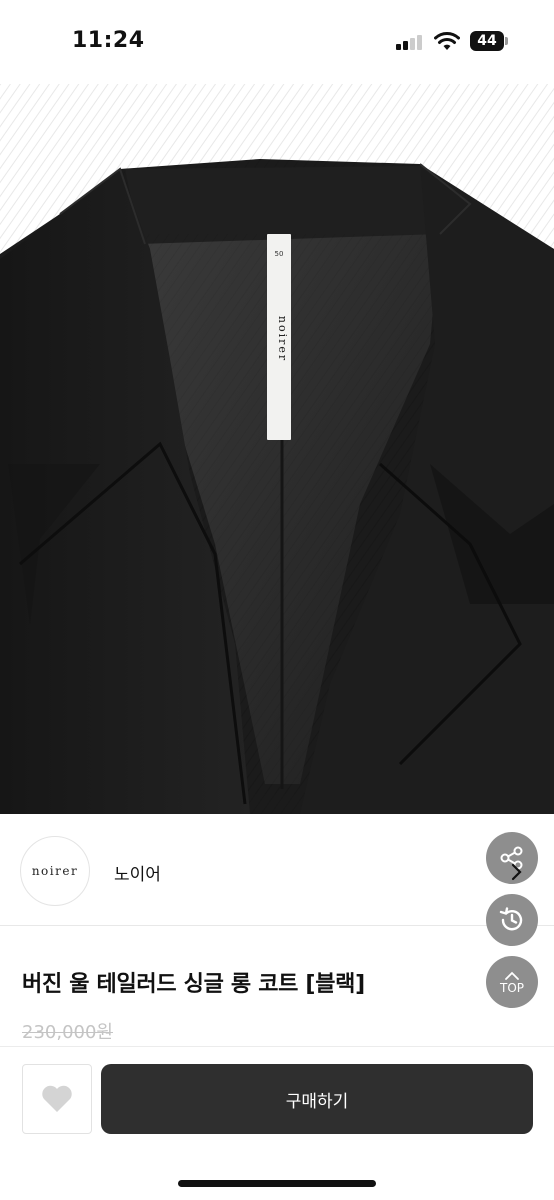  I want to click on battery-level: 44, so click(487, 41).